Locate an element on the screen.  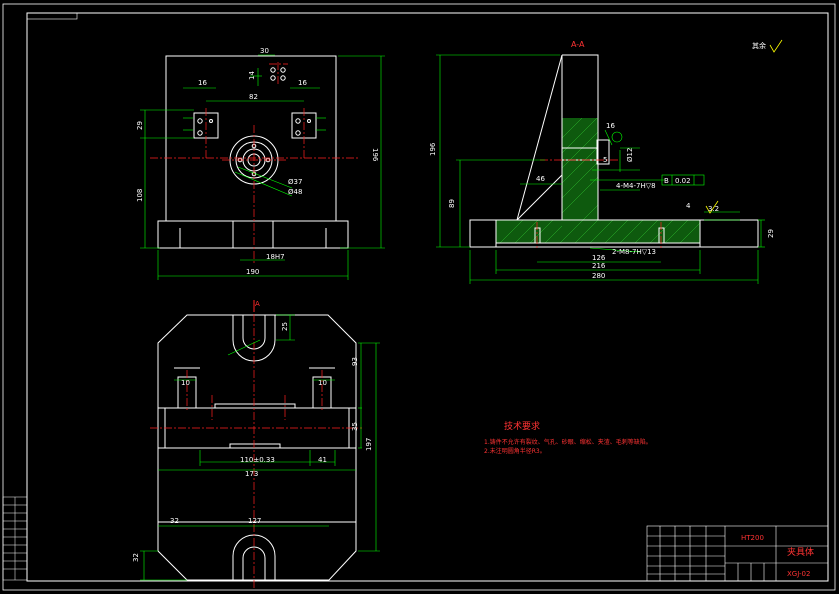
tv-dim-10b: 10 is located at coordinates (322, 383).